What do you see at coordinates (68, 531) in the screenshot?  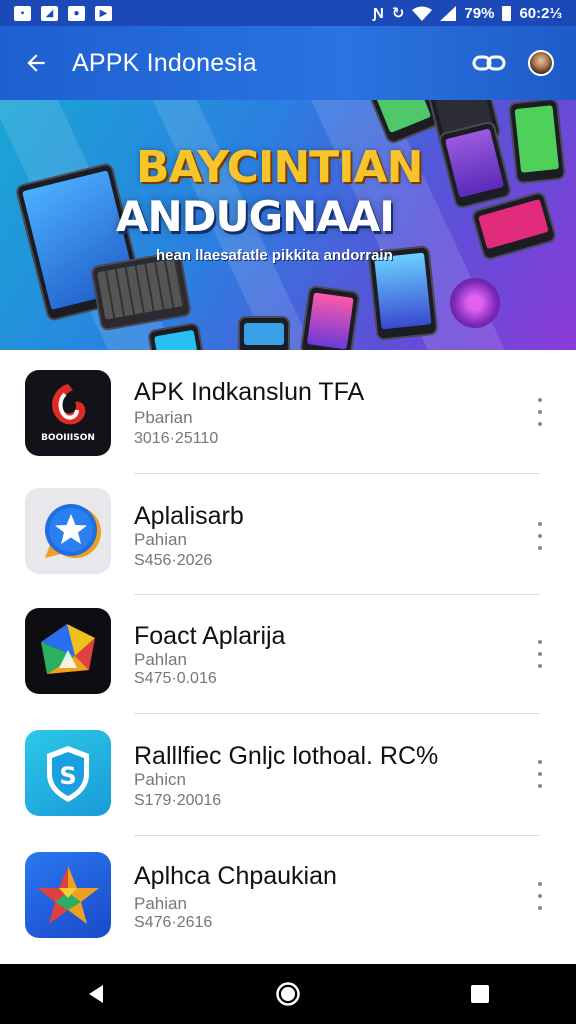 I see `blue-star-chat-icon` at bounding box center [68, 531].